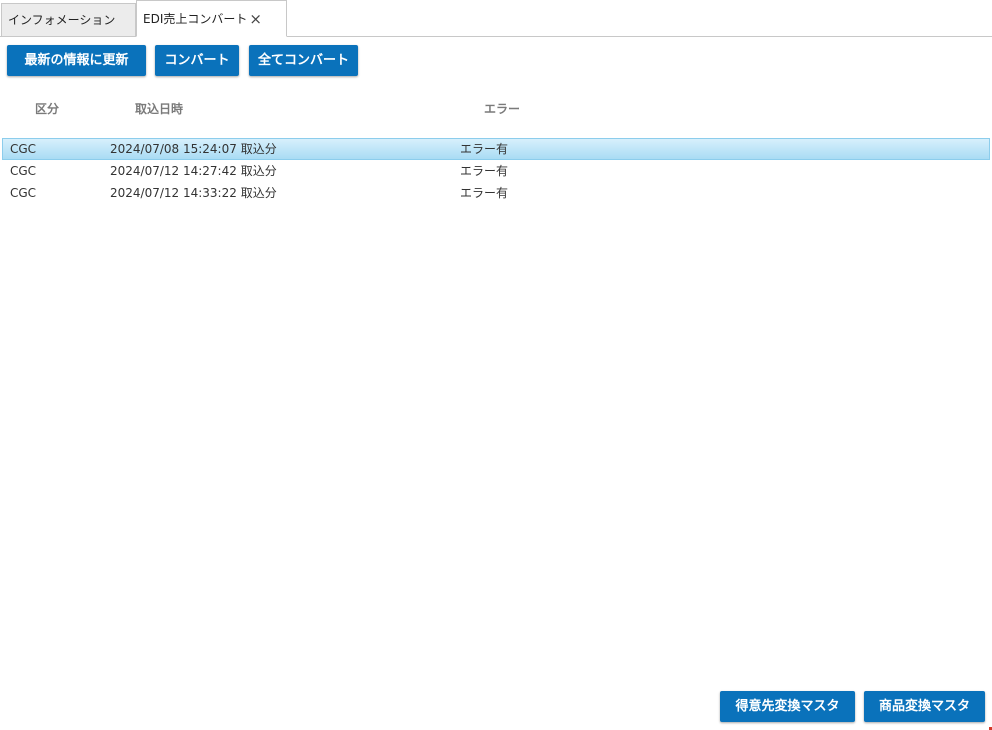 This screenshot has height=730, width=992. What do you see at coordinates (255, 19) in the screenshot?
I see `close-icon: ×` at bounding box center [255, 19].